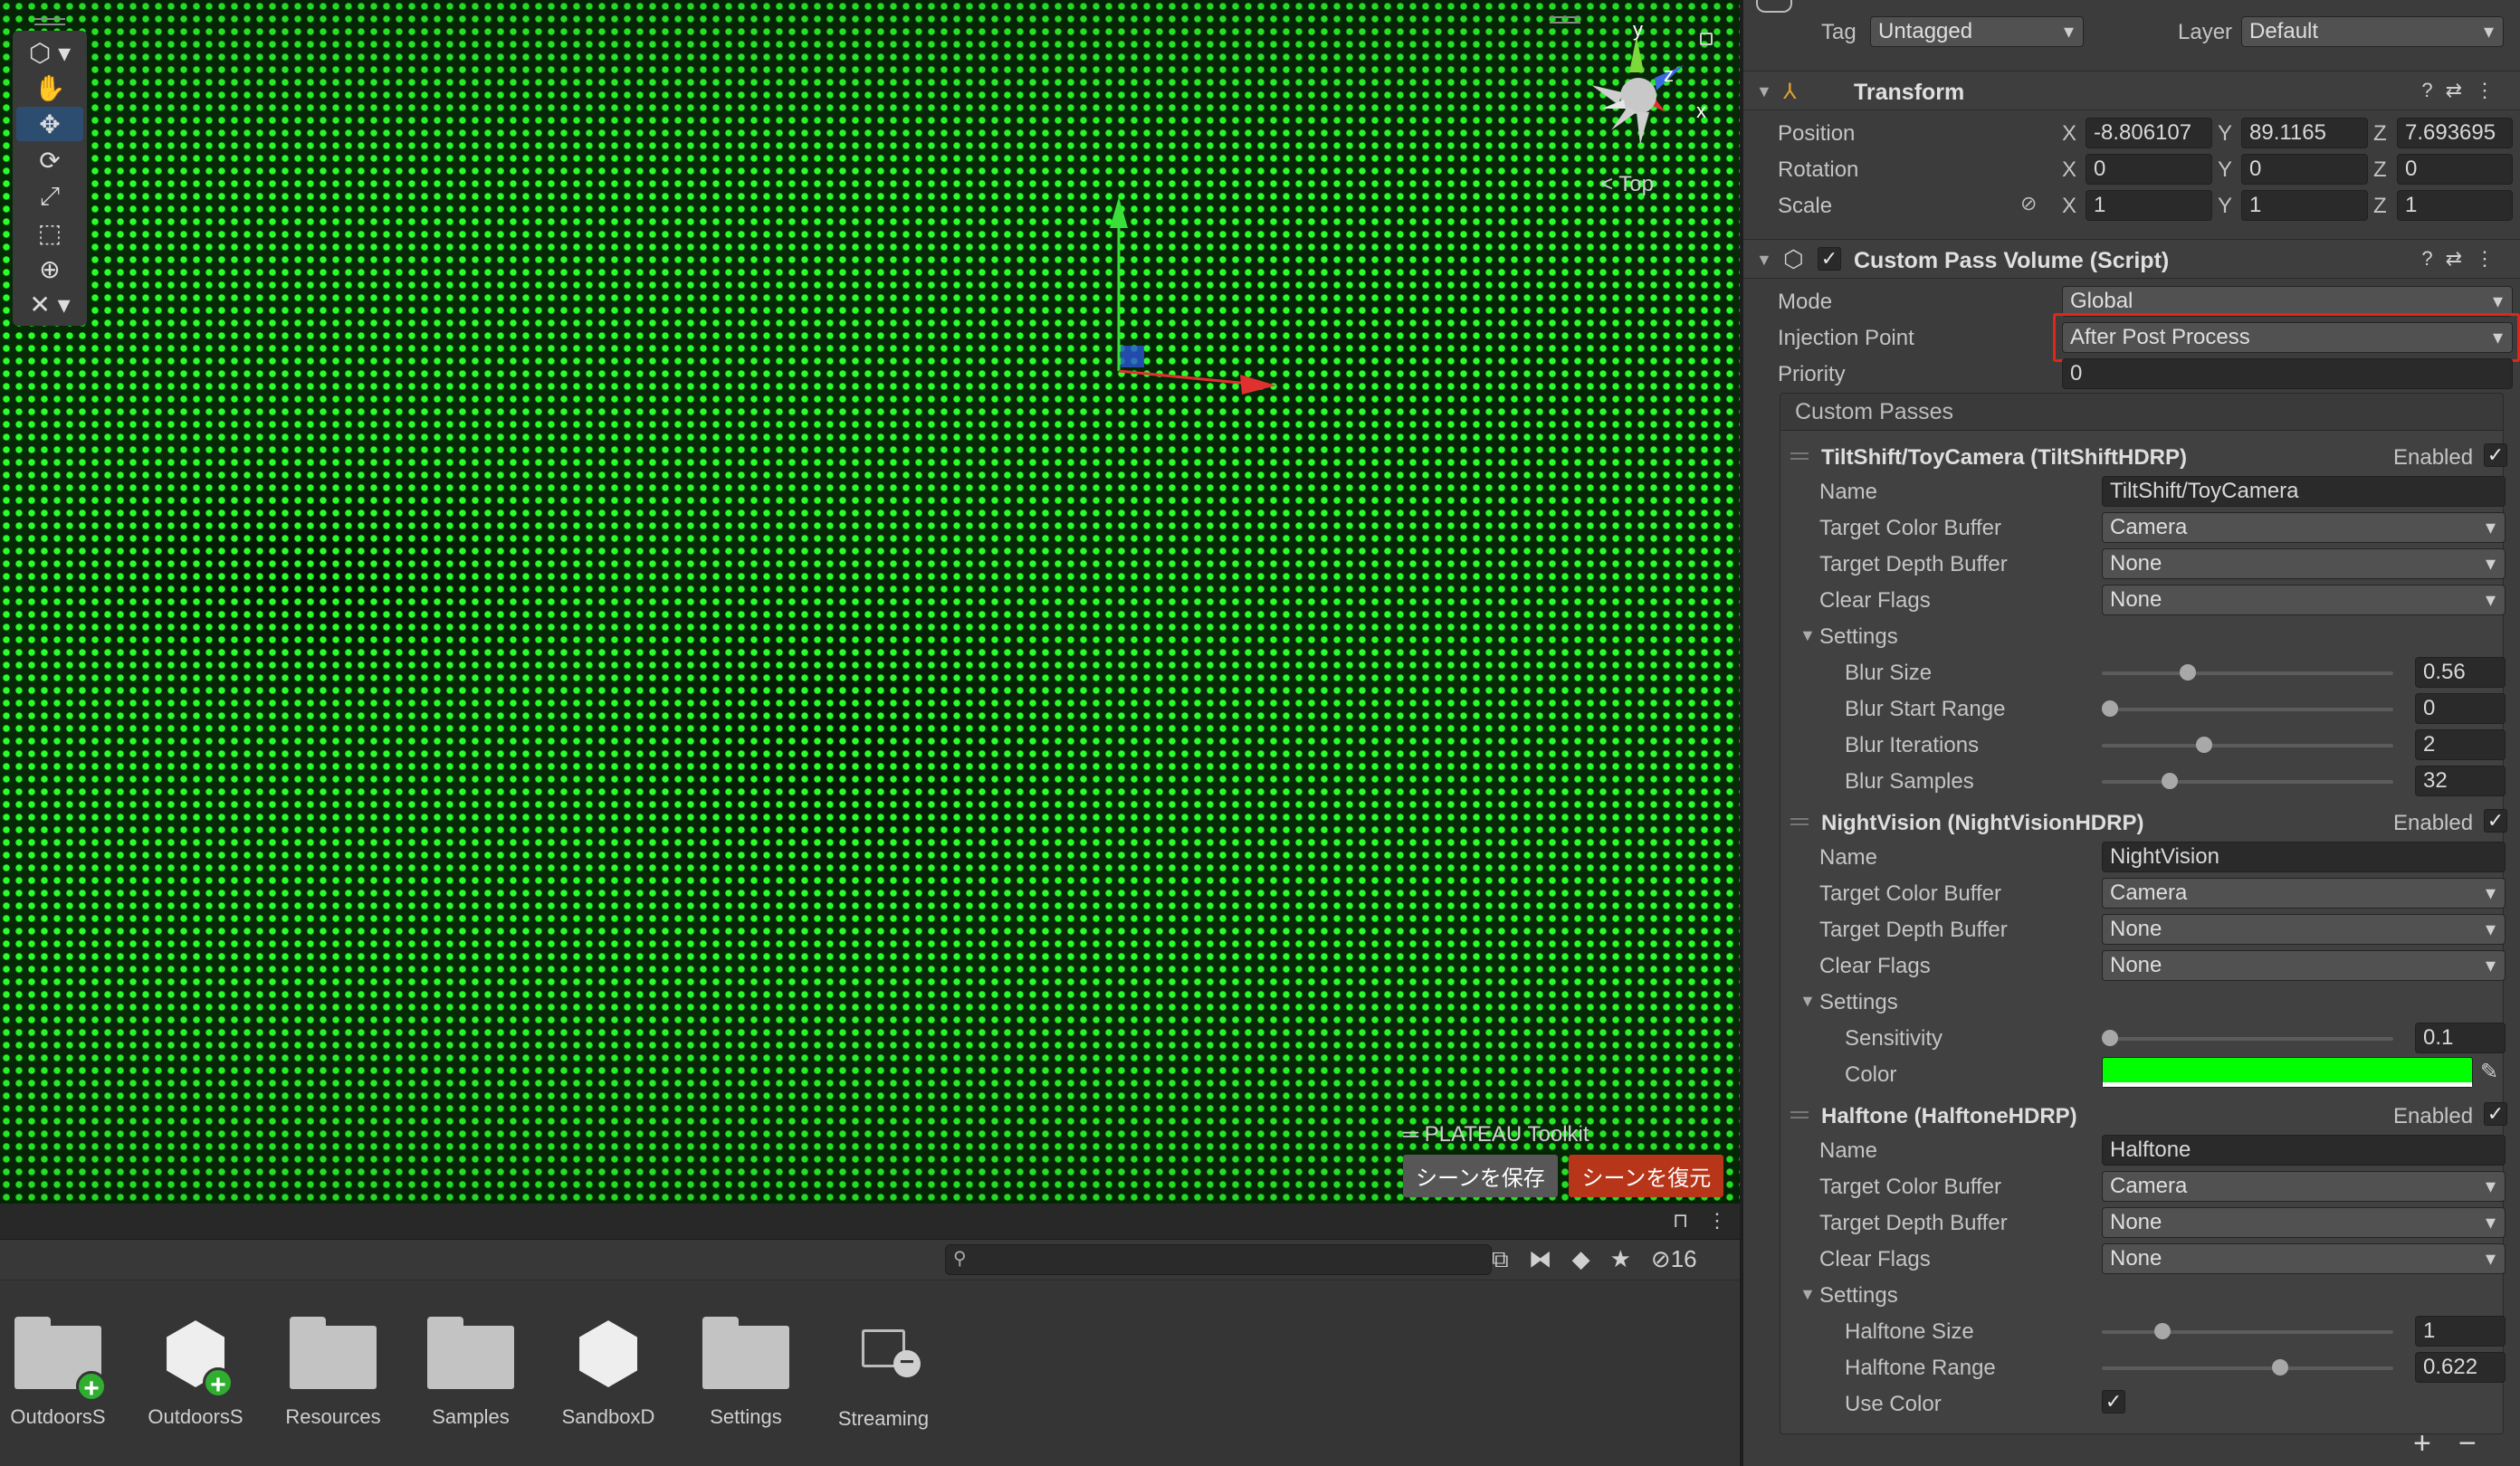 The width and height of the screenshot is (2520, 1466). I want to click on halftone-range-field: 0.622, so click(2460, 1367).